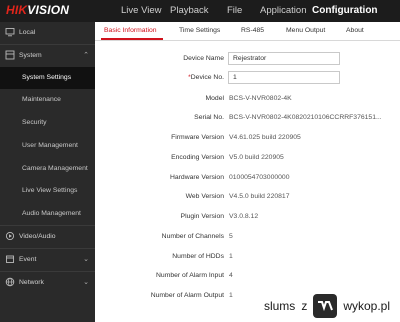  What do you see at coordinates (355, 30) in the screenshot?
I see `tab-about: About` at bounding box center [355, 30].